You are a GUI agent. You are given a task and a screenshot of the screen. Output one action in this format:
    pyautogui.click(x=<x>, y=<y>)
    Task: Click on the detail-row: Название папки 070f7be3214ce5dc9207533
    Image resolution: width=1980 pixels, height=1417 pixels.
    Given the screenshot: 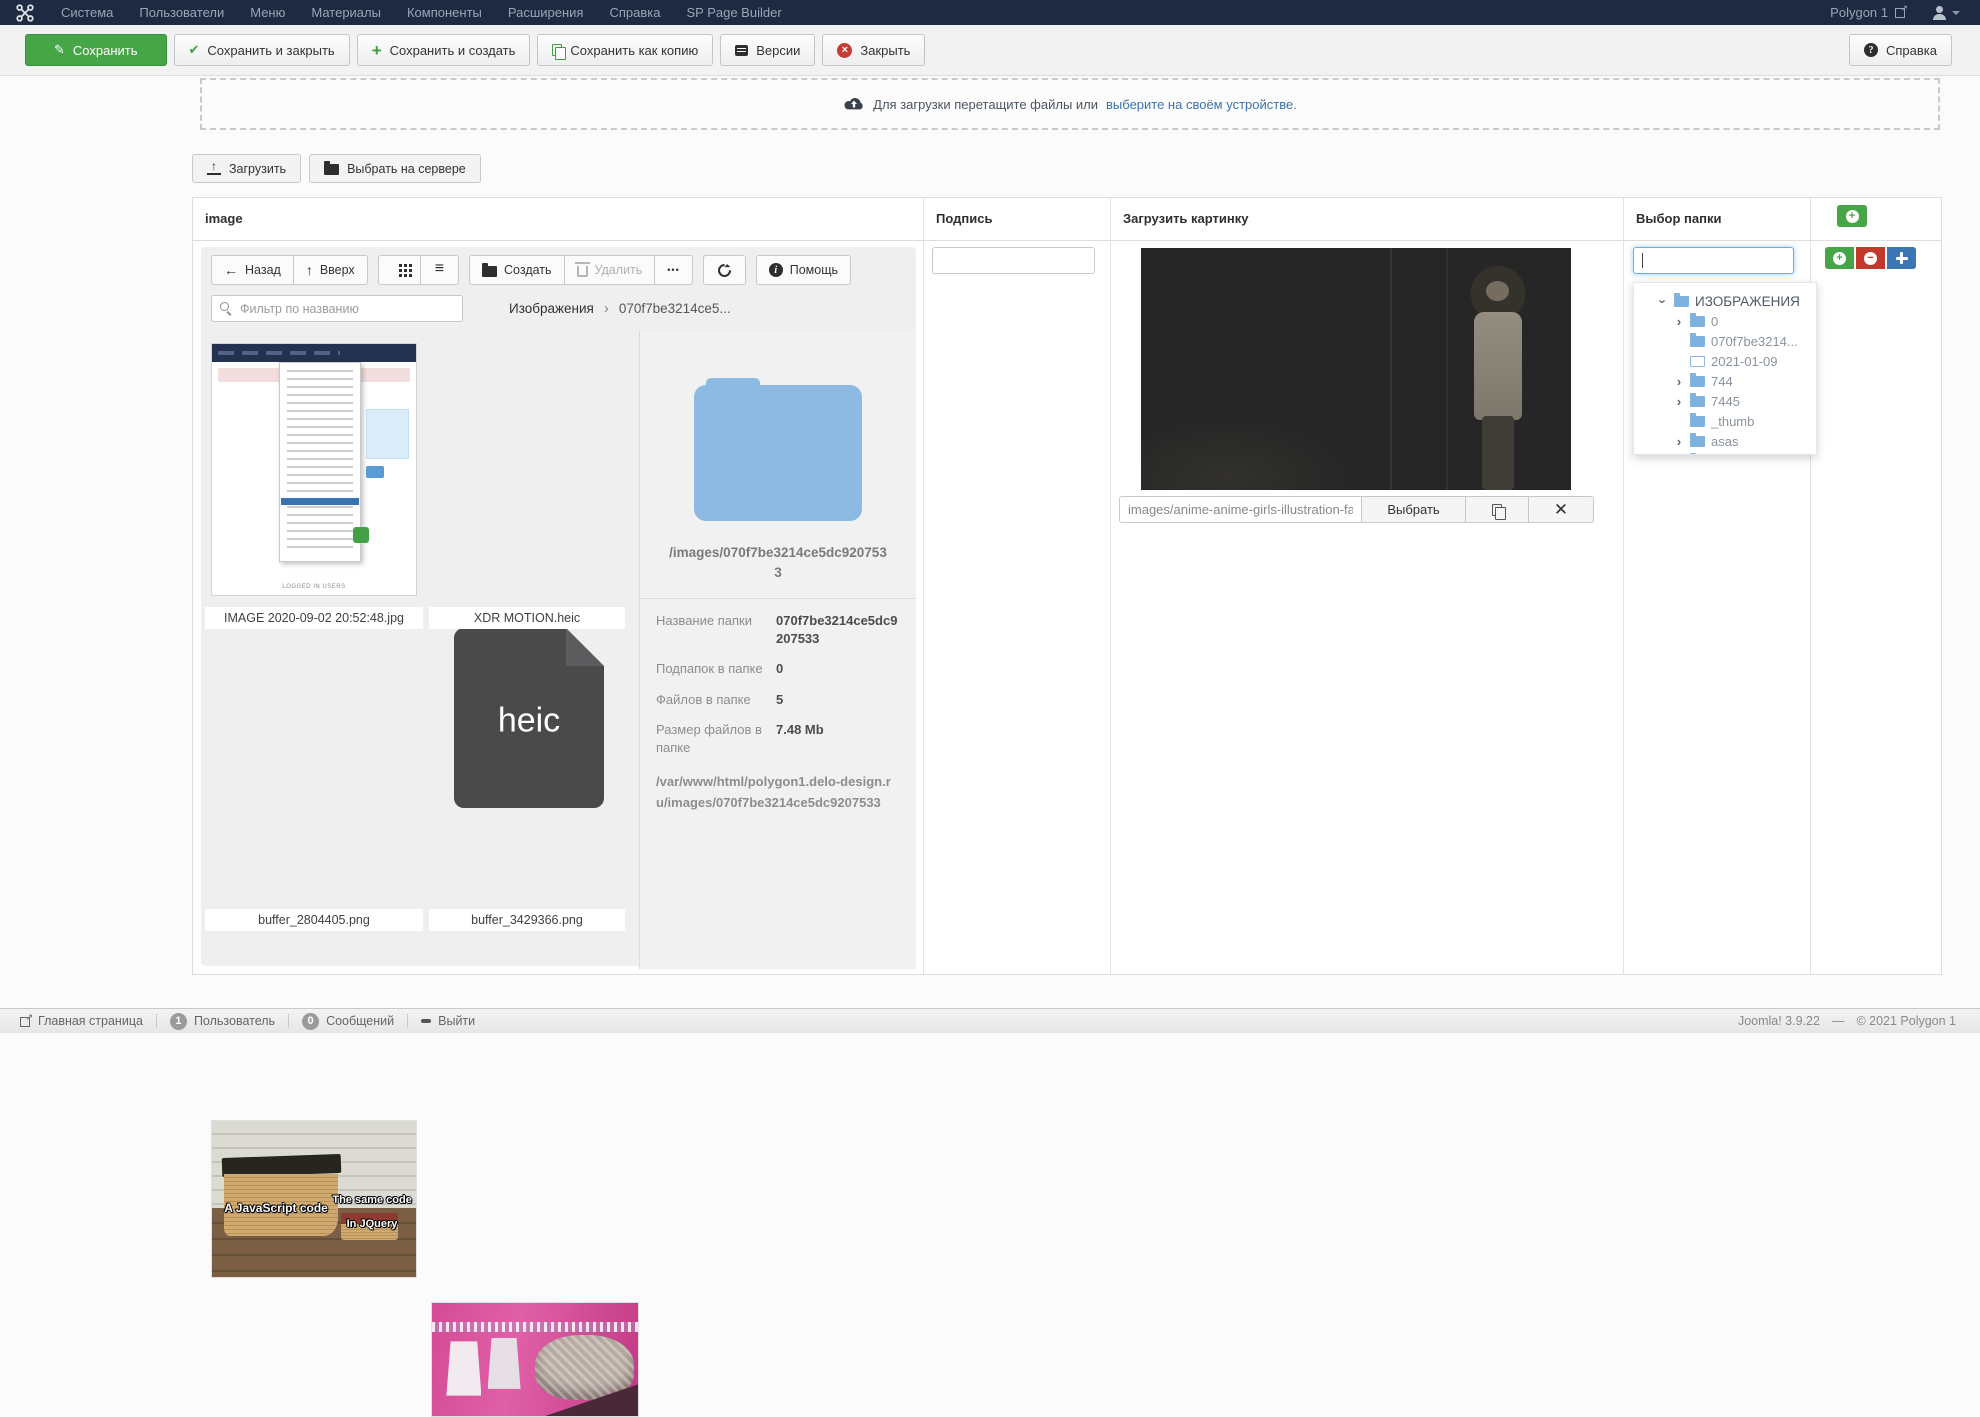 What is the action you would take?
    pyautogui.click(x=778, y=629)
    